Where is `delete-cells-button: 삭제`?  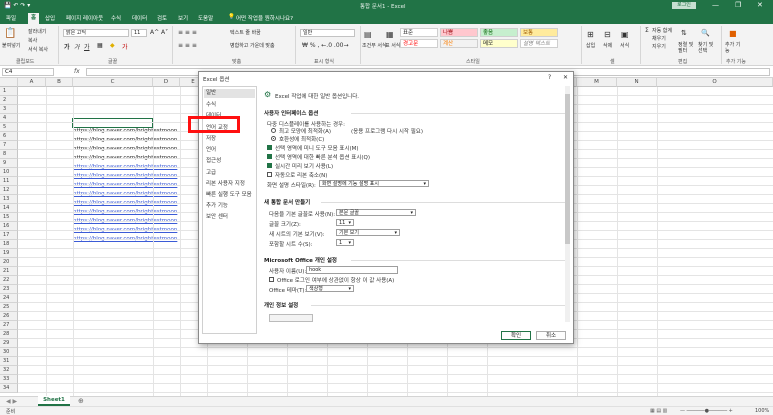
delete-cells-button: 삭제 is located at coordinates (607, 45).